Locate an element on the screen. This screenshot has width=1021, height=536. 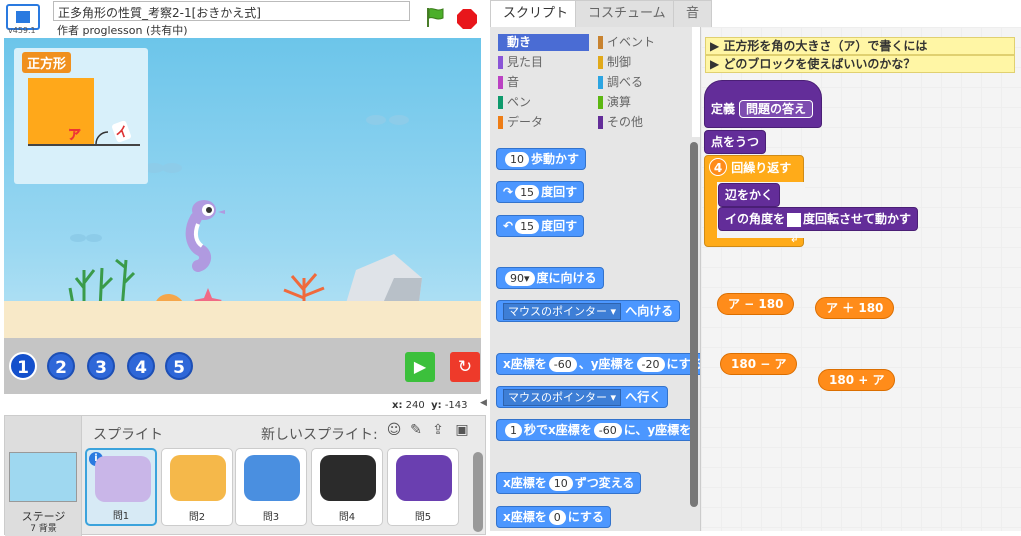
block-text: へ行く is located at coordinates (643, 397).